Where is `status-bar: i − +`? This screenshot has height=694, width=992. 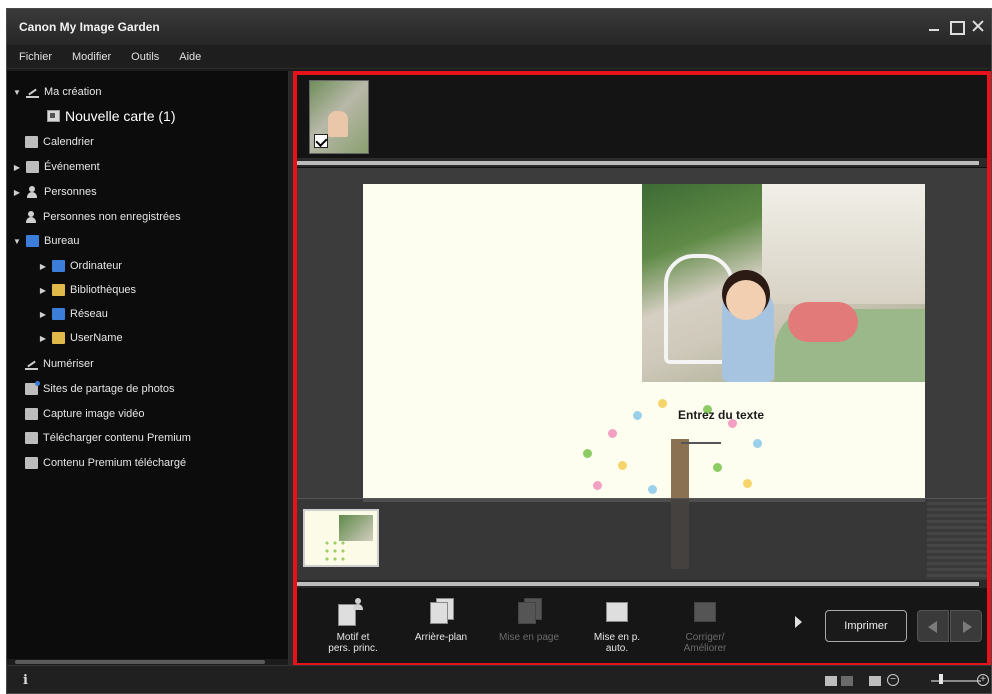 status-bar: i − + is located at coordinates (499, 679).